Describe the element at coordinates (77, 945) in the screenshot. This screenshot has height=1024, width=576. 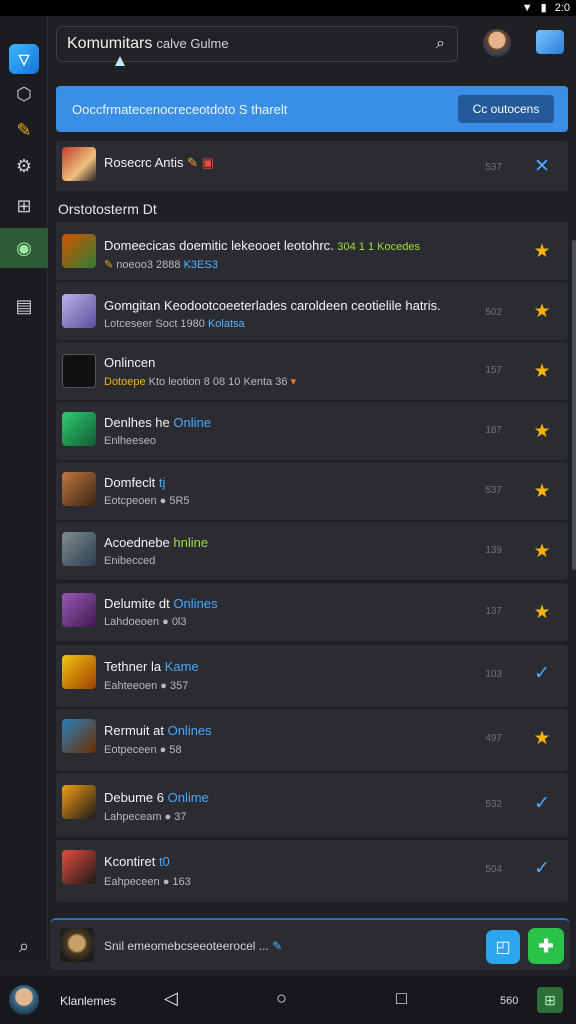
I see `composer-avatar` at that location.